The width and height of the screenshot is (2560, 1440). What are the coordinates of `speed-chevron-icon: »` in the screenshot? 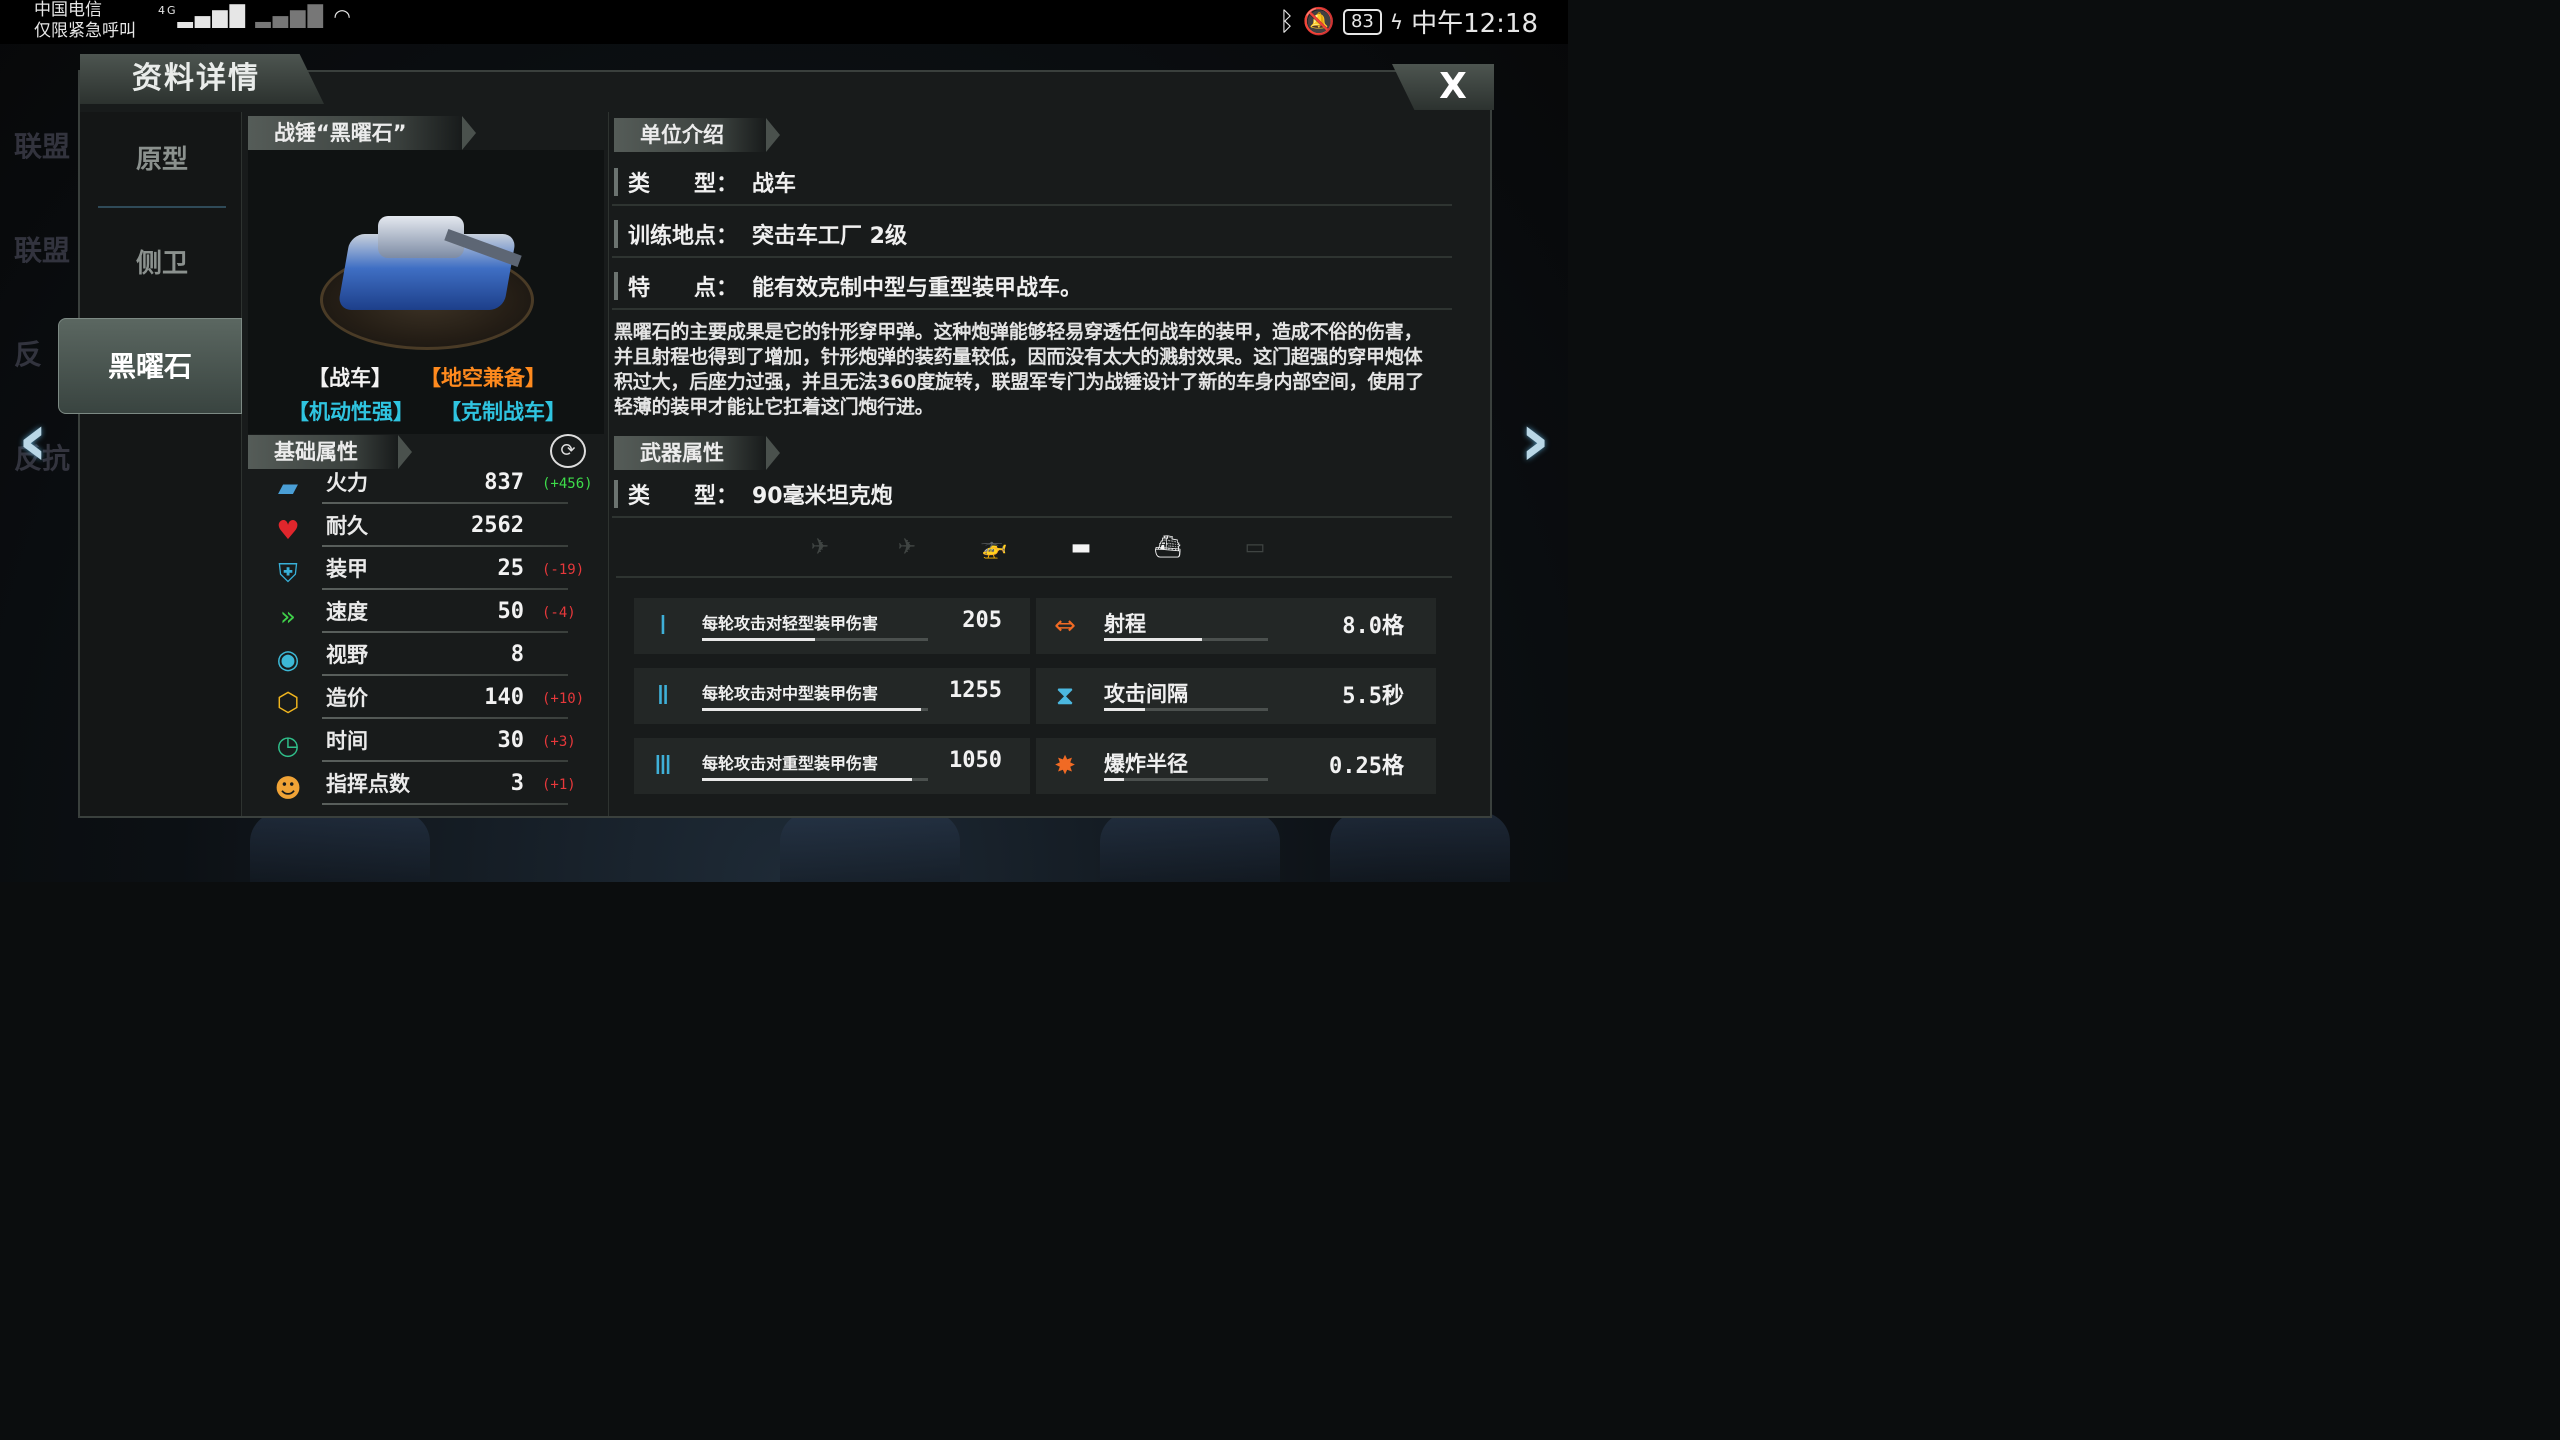 It's located at (288, 617).